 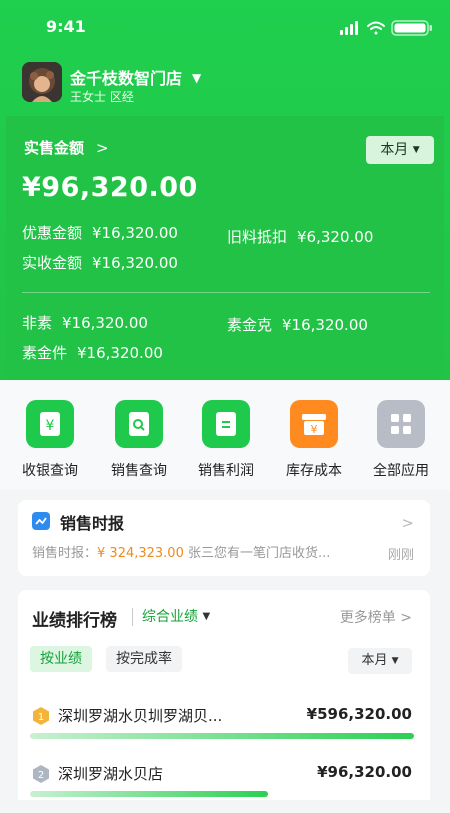 I want to click on avatar, so click(x=42, y=82).